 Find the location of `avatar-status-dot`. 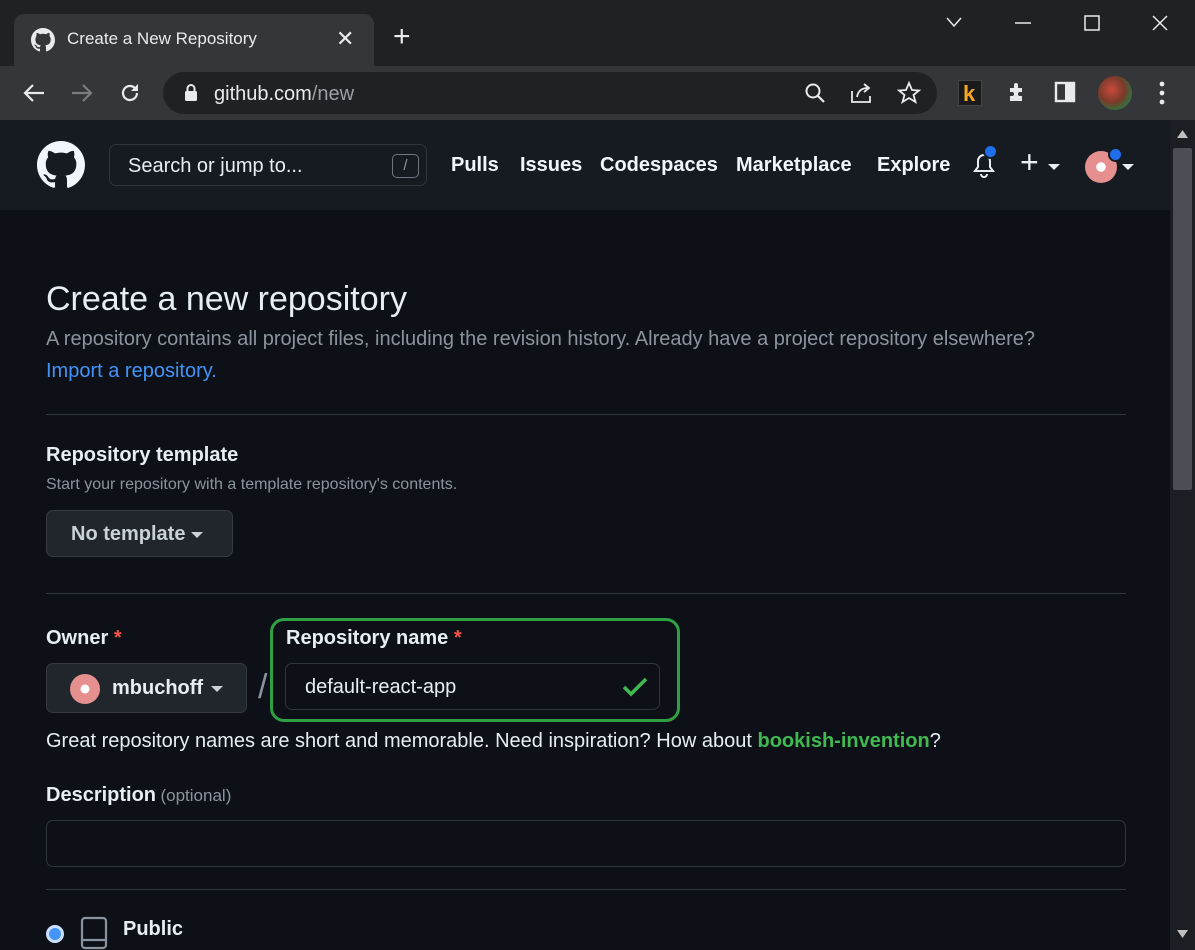

avatar-status-dot is located at coordinates (1115, 154).